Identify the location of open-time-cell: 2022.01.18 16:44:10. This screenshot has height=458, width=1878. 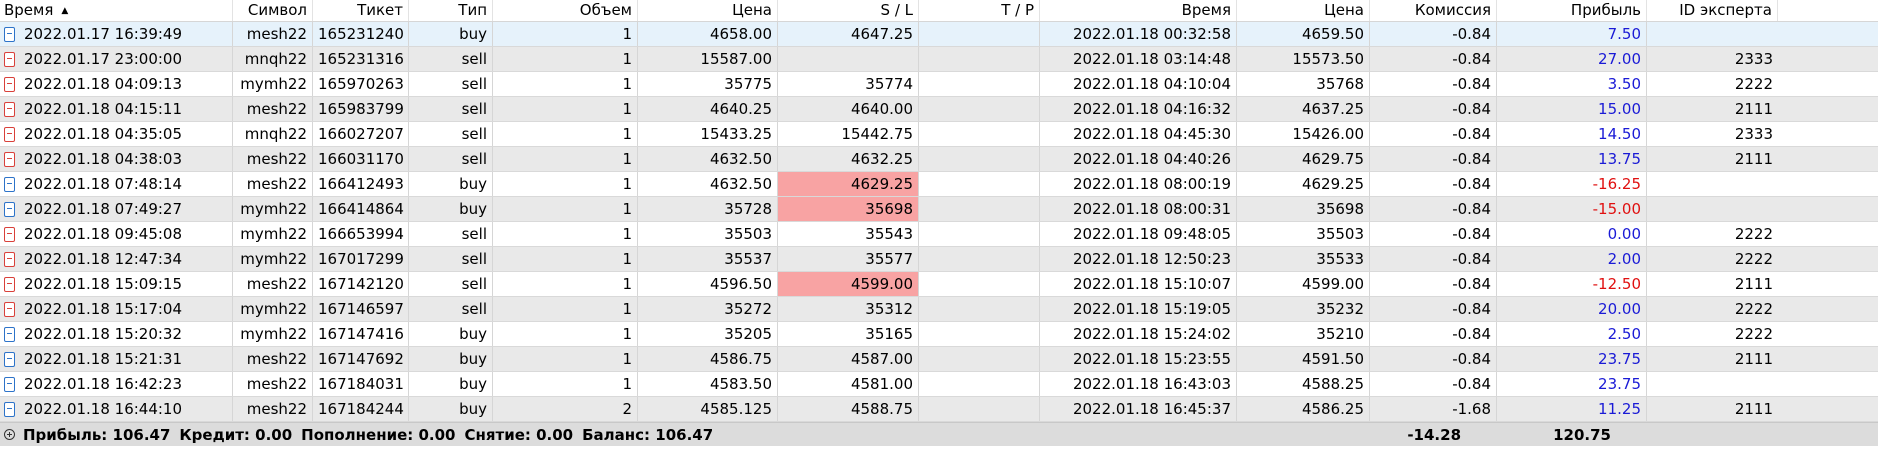
(116, 409).